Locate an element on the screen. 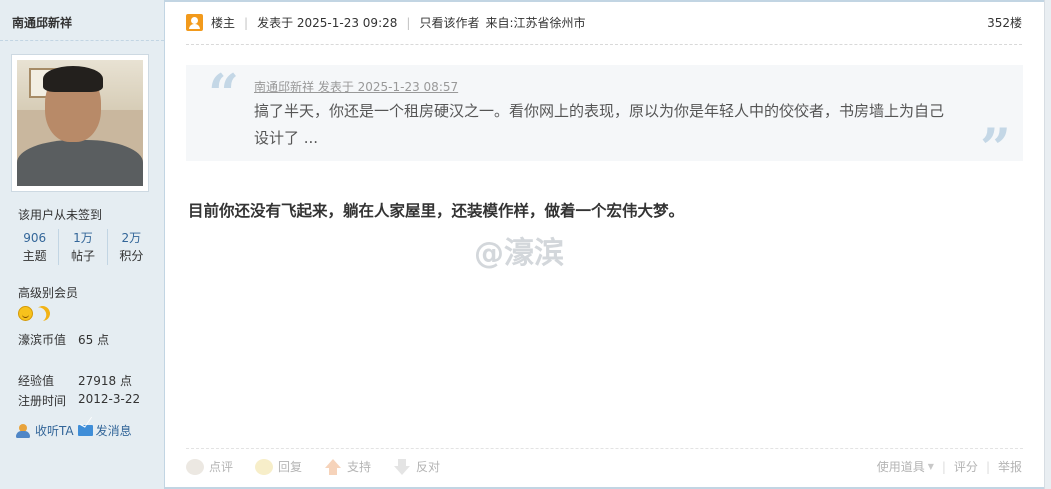 The height and width of the screenshot is (489, 1051). reg-row: 注册时间 2012-3-22 is located at coordinates (79, 400).